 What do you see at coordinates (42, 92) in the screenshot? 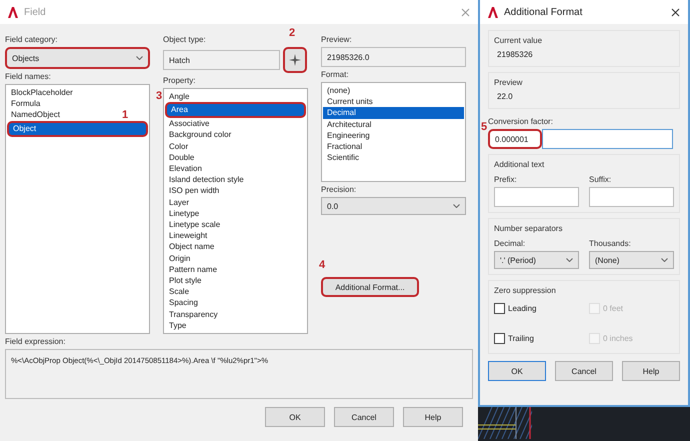
I see `list-item: BlockPlaceholder` at bounding box center [42, 92].